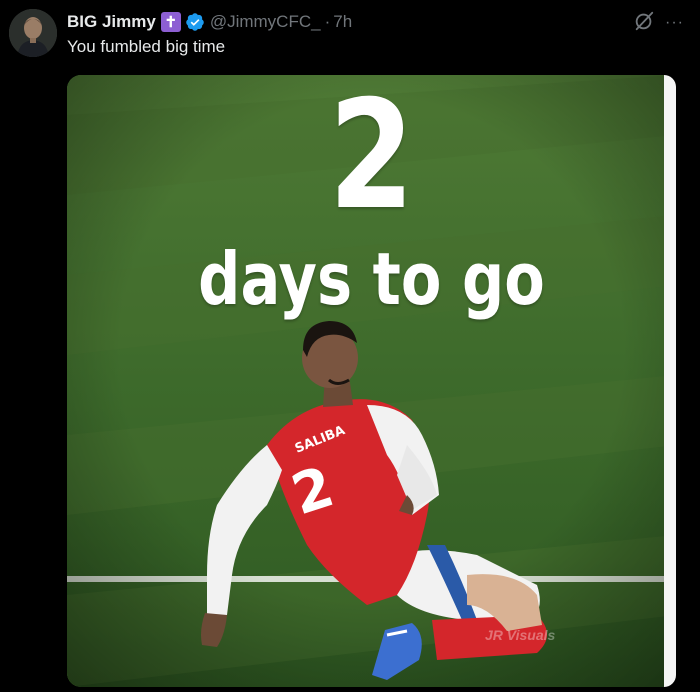 Image resolution: width=700 pixels, height=692 pixels. Describe the element at coordinates (674, 23) in the screenshot. I see `more-options-icon: ···` at that location.